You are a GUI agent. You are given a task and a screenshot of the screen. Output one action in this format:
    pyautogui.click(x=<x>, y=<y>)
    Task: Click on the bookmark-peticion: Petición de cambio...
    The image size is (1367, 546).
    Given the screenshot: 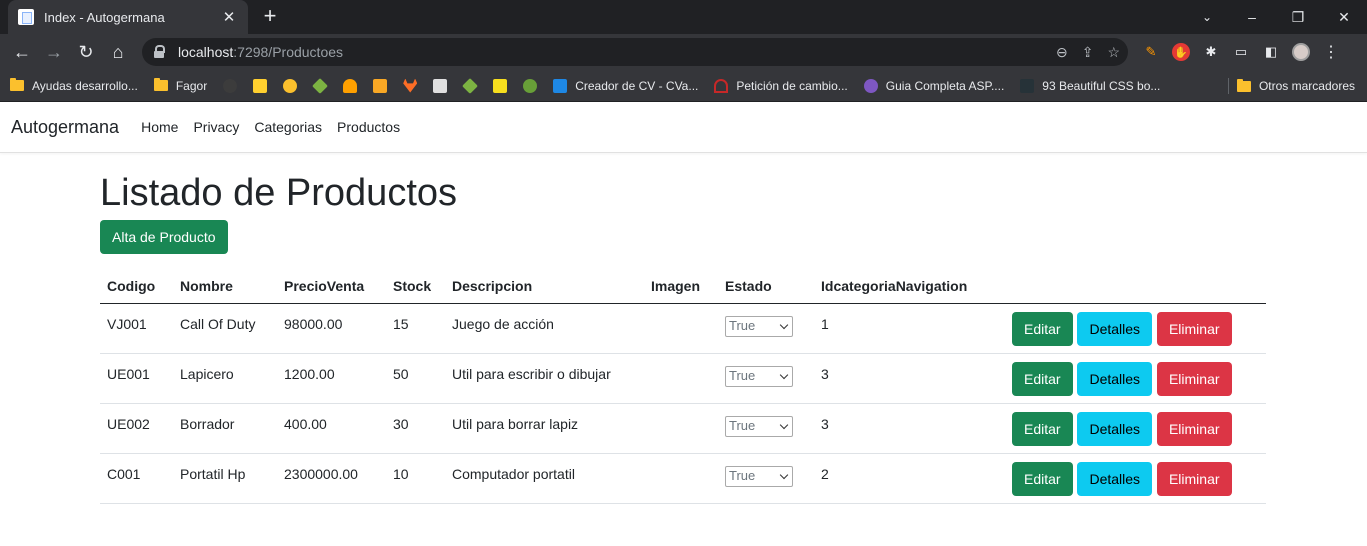 What is the action you would take?
    pyautogui.click(x=781, y=85)
    